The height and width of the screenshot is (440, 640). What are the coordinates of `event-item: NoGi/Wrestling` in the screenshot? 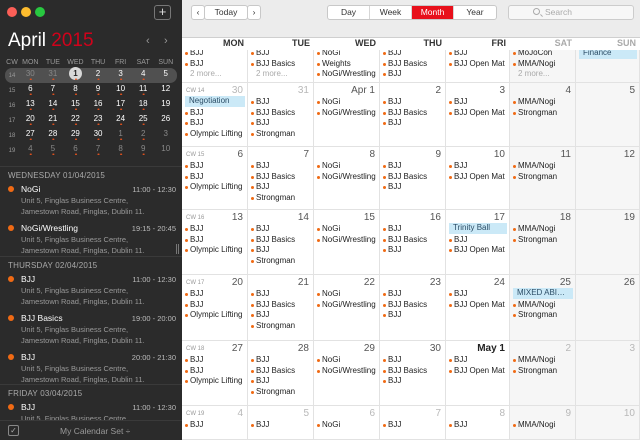 It's located at (347, 240).